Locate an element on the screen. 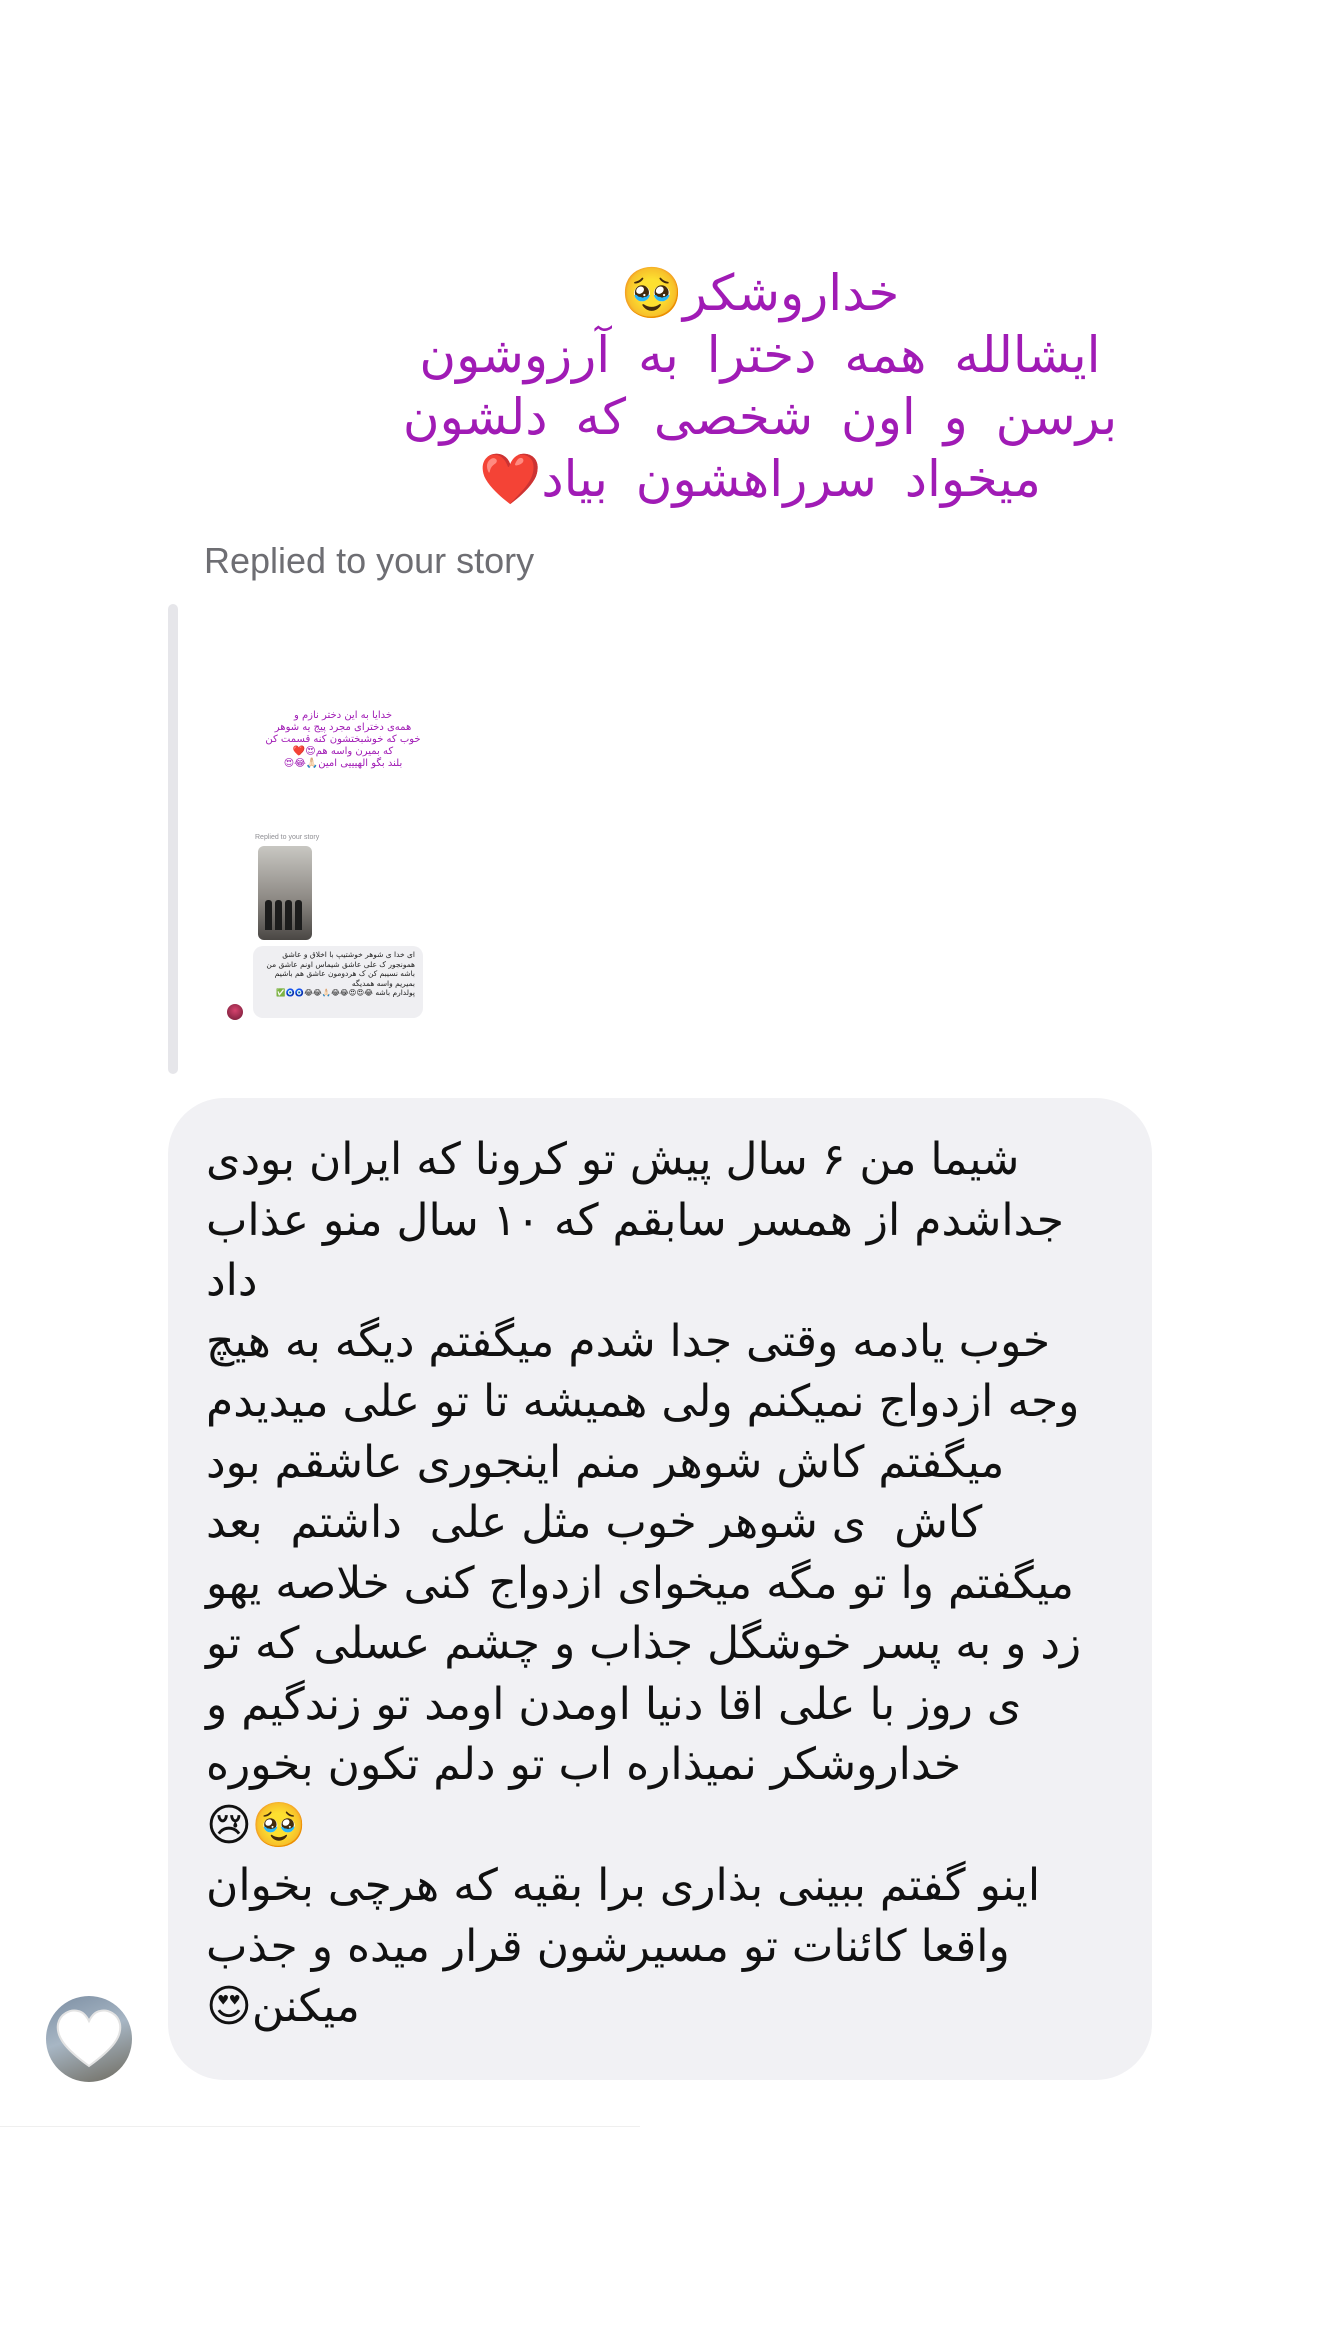 This screenshot has width=1320, height=2346. story-caption-line: ایشالله همه دخترا به آرزوشون is located at coordinates (760, 355).